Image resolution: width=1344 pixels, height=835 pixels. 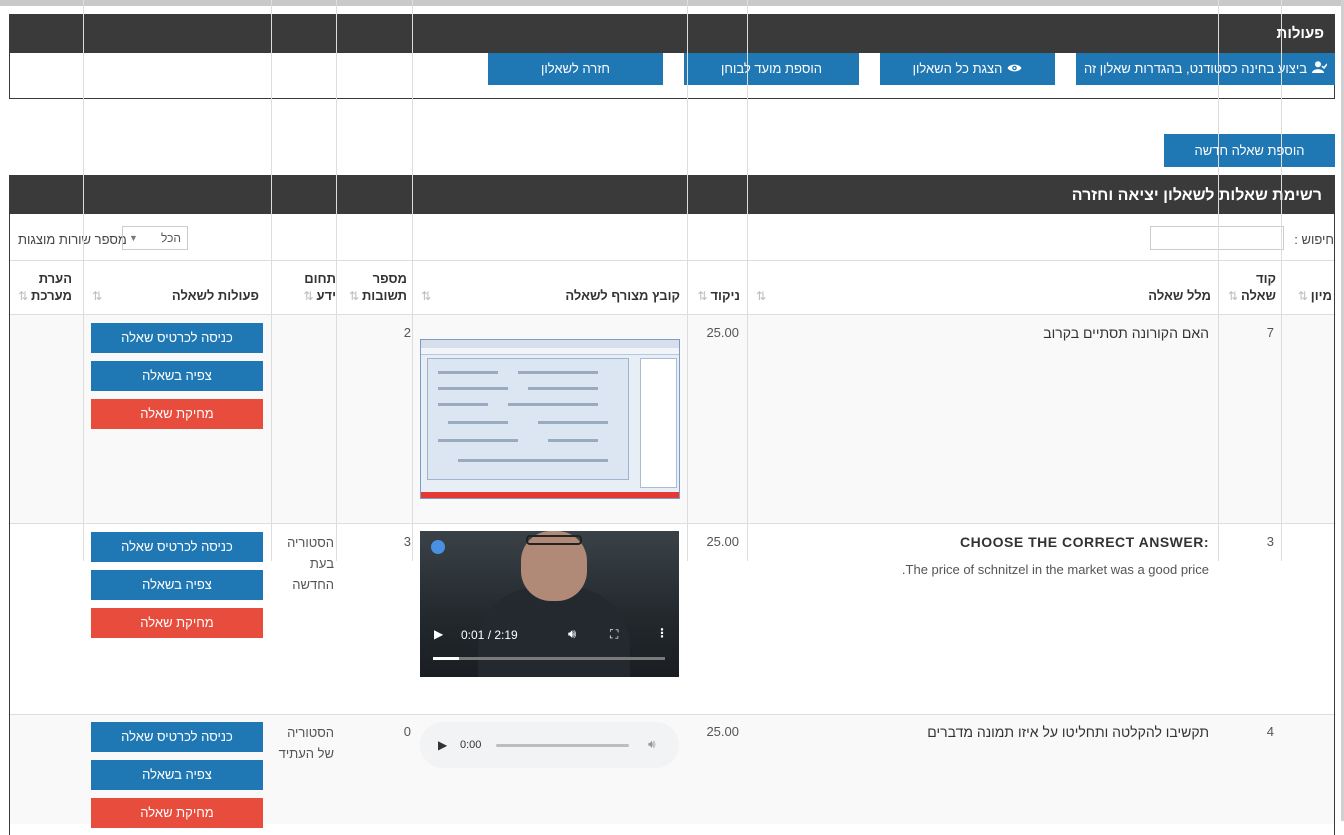 I want to click on audio-progress-bar, so click(x=562, y=745).